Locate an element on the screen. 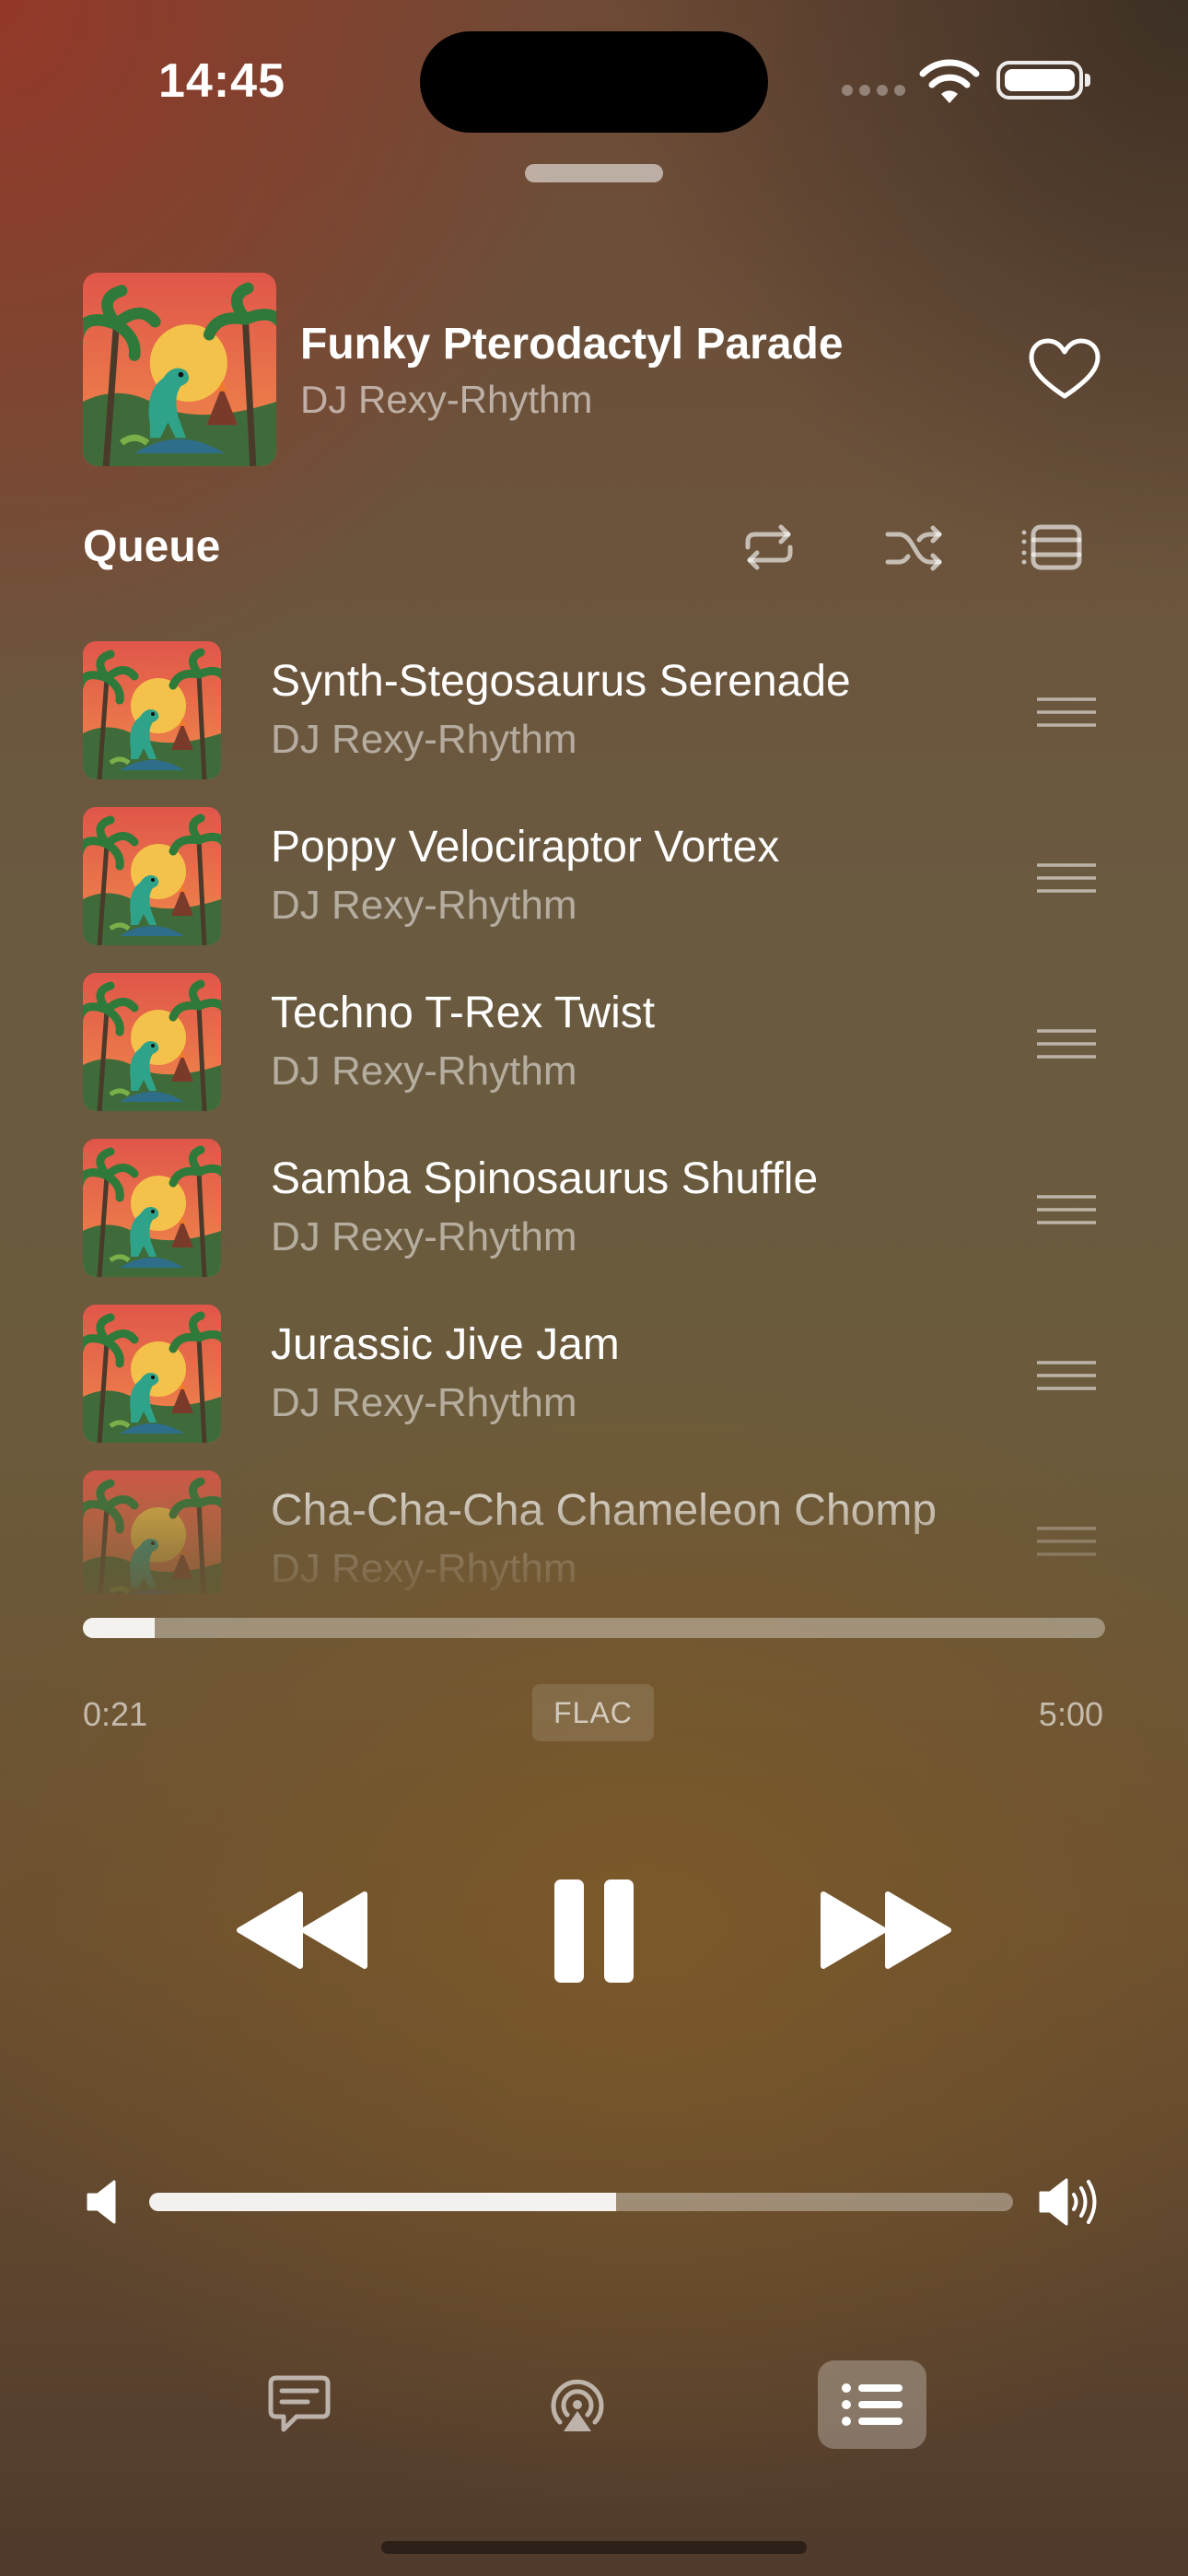 The image size is (1188, 2576). airplay-icon is located at coordinates (577, 2405).